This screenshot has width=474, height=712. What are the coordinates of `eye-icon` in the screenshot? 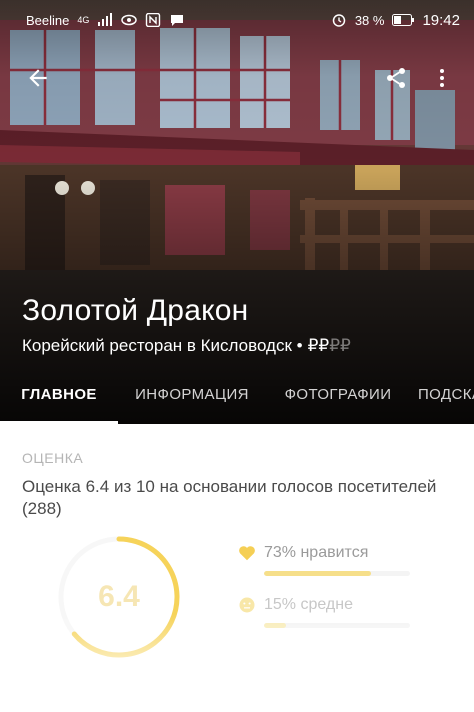 It's located at (129, 20).